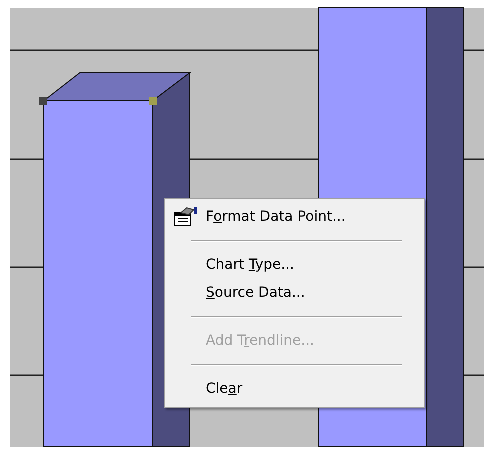 The height and width of the screenshot is (449, 484). Describe the element at coordinates (224, 389) in the screenshot. I see `menu-item: Clear` at that location.